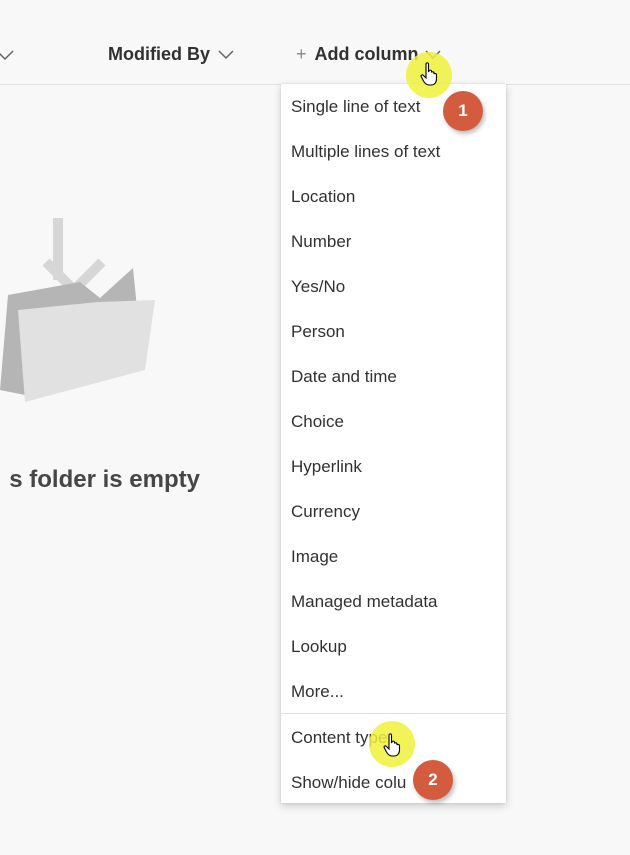 This screenshot has width=630, height=855. I want to click on menu-item-image: Image, so click(393, 556).